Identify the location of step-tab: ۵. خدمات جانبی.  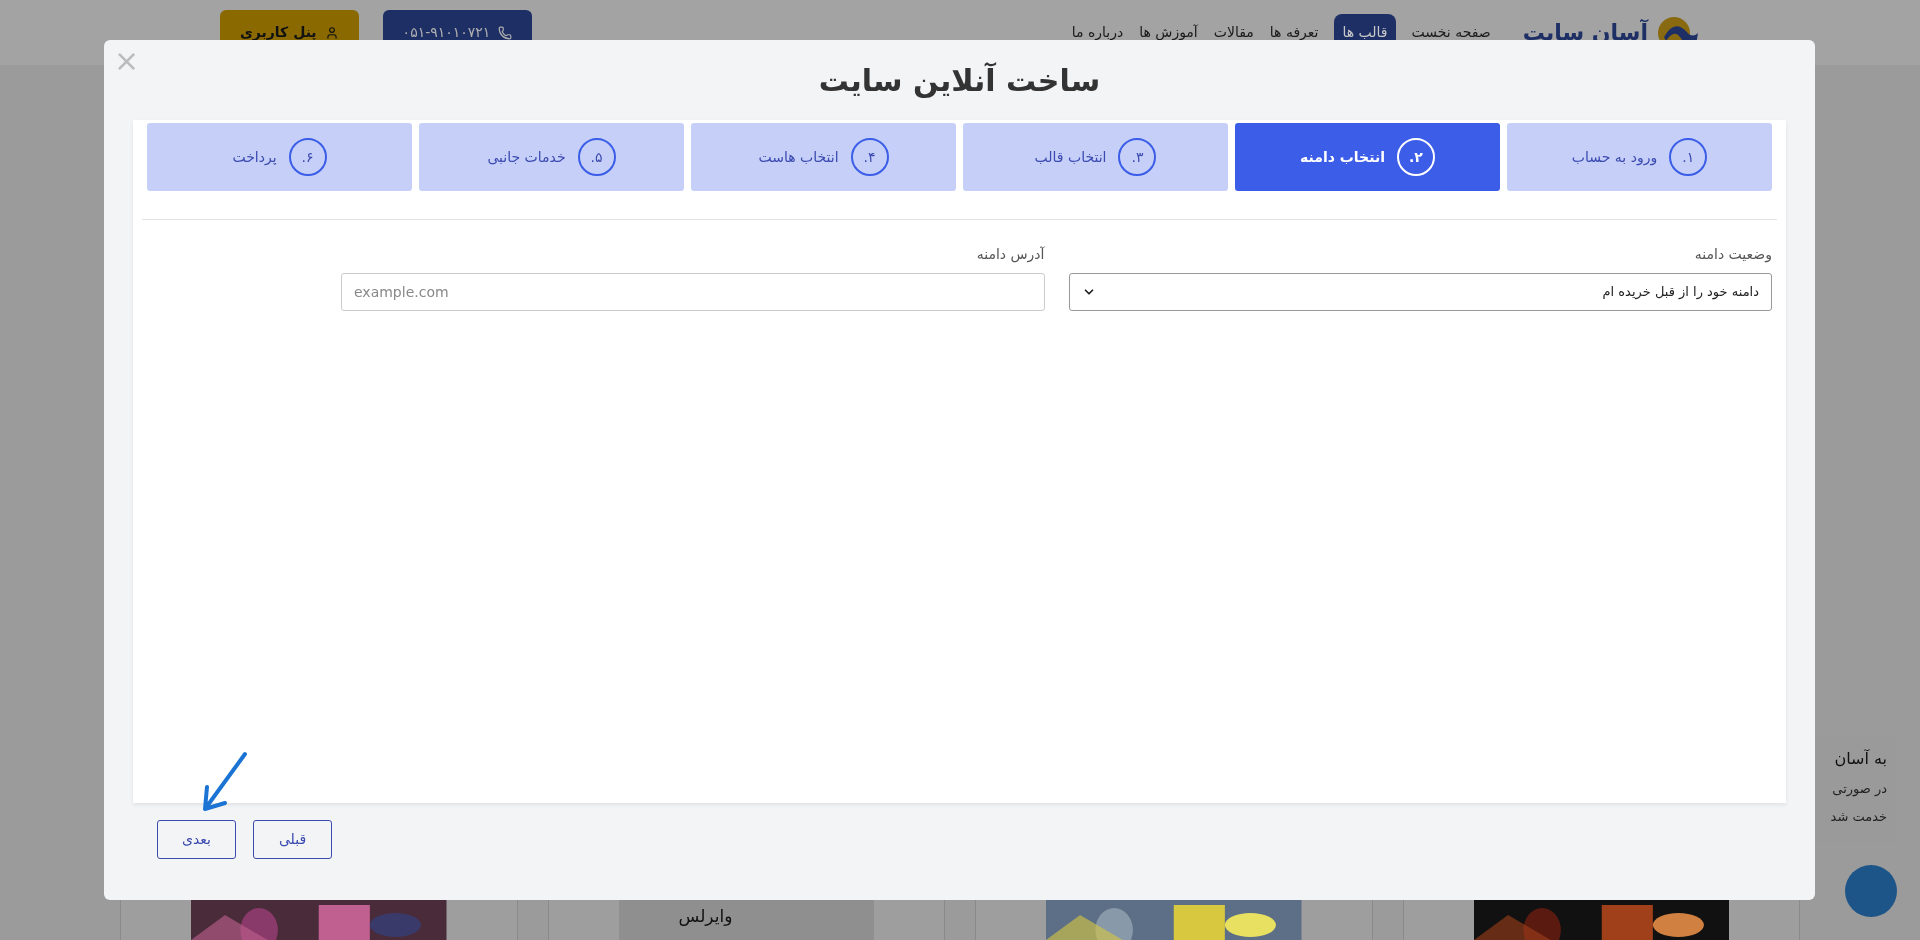
(551, 157).